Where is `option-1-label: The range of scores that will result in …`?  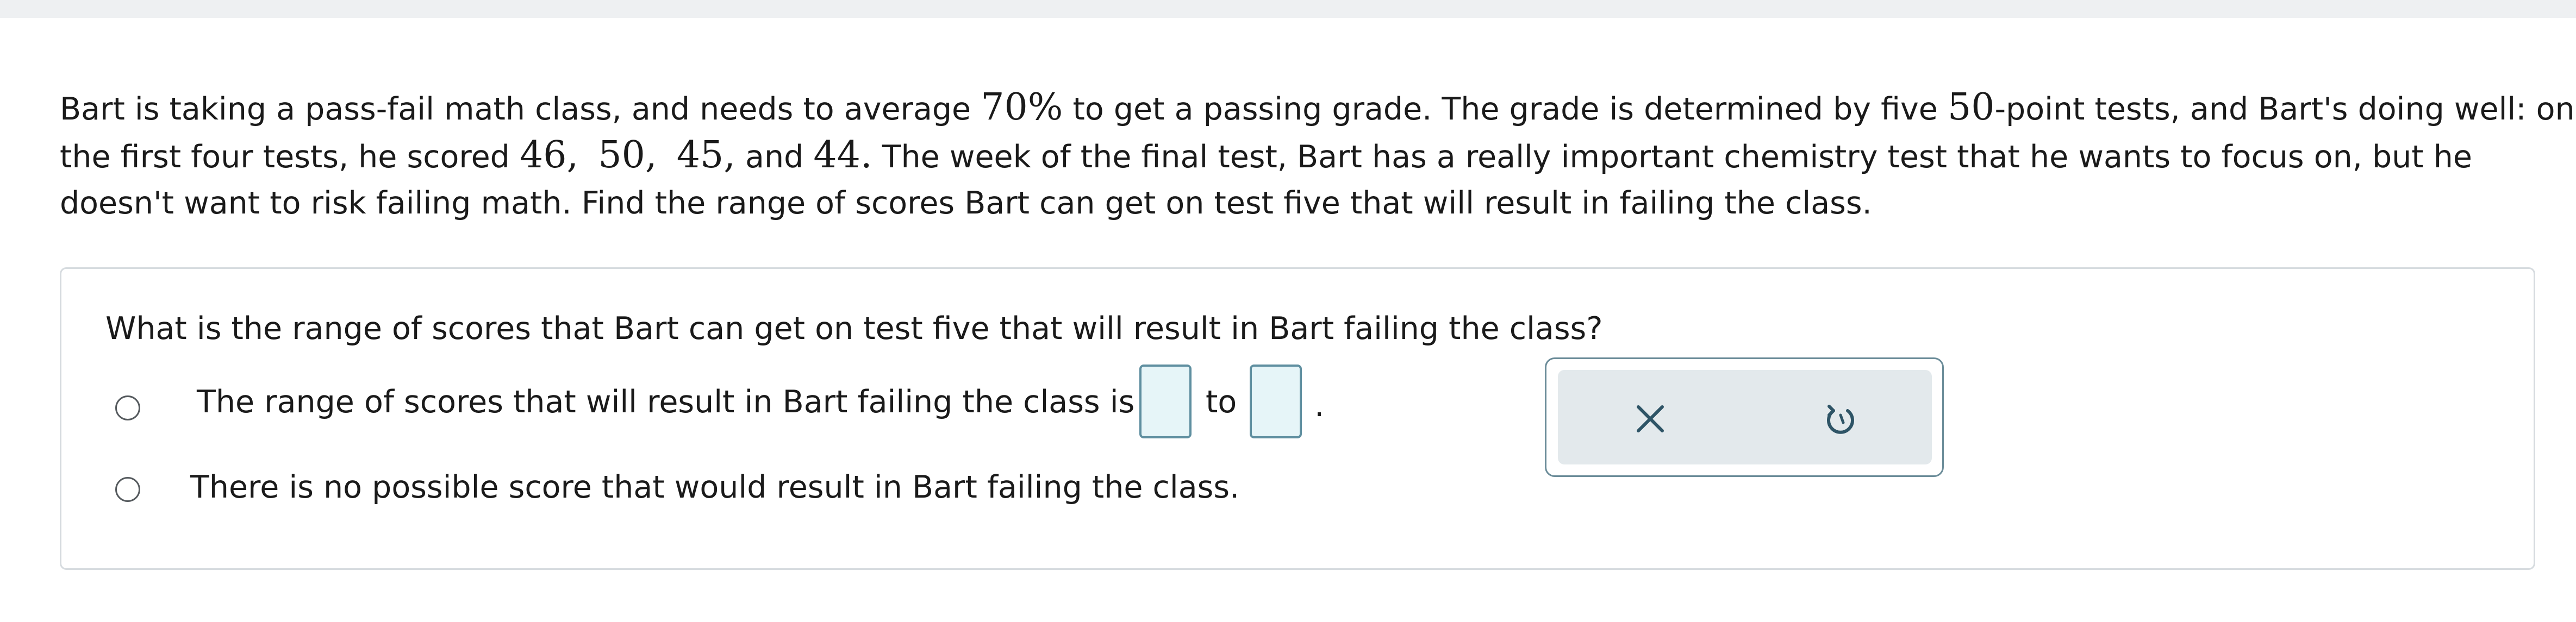 option-1-label: The range of scores that will result in … is located at coordinates (666, 402).